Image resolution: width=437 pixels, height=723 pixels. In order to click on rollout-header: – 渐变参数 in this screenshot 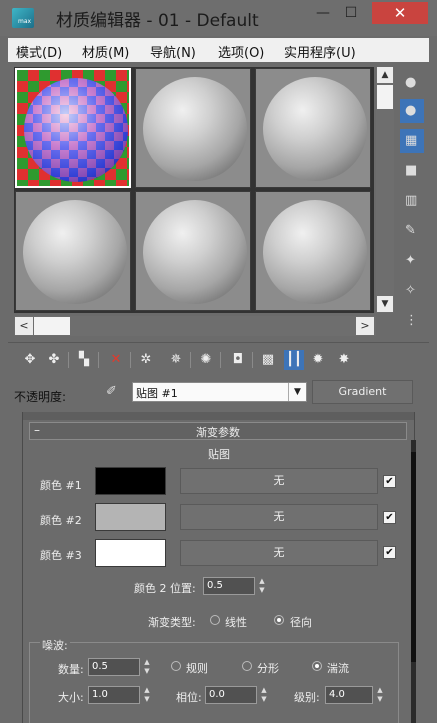, I will do `click(218, 431)`.